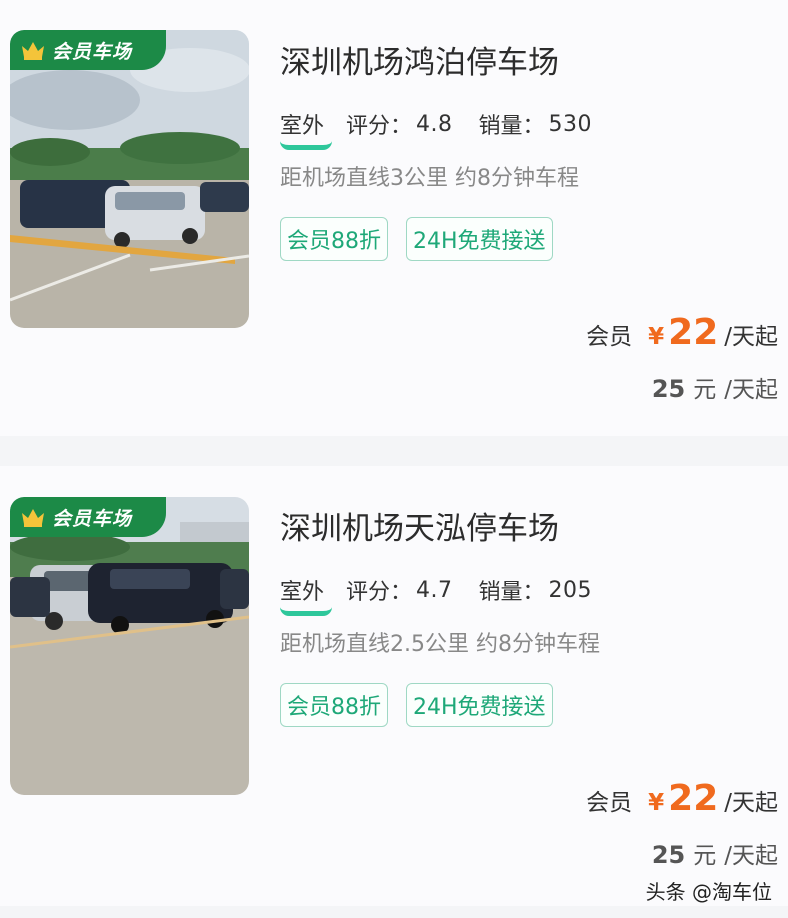 This screenshot has height=918, width=788. I want to click on parking-lot-name: 深圳机场天泓停车场, so click(419, 525).